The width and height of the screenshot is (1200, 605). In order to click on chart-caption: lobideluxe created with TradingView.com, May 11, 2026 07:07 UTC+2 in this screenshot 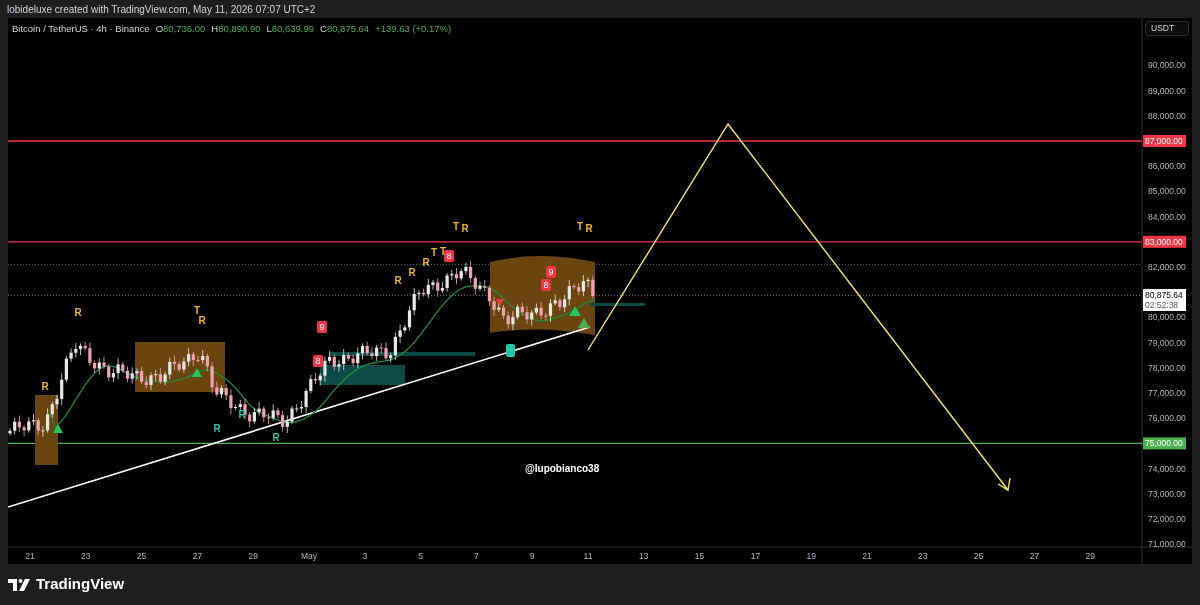, I will do `click(161, 9)`.